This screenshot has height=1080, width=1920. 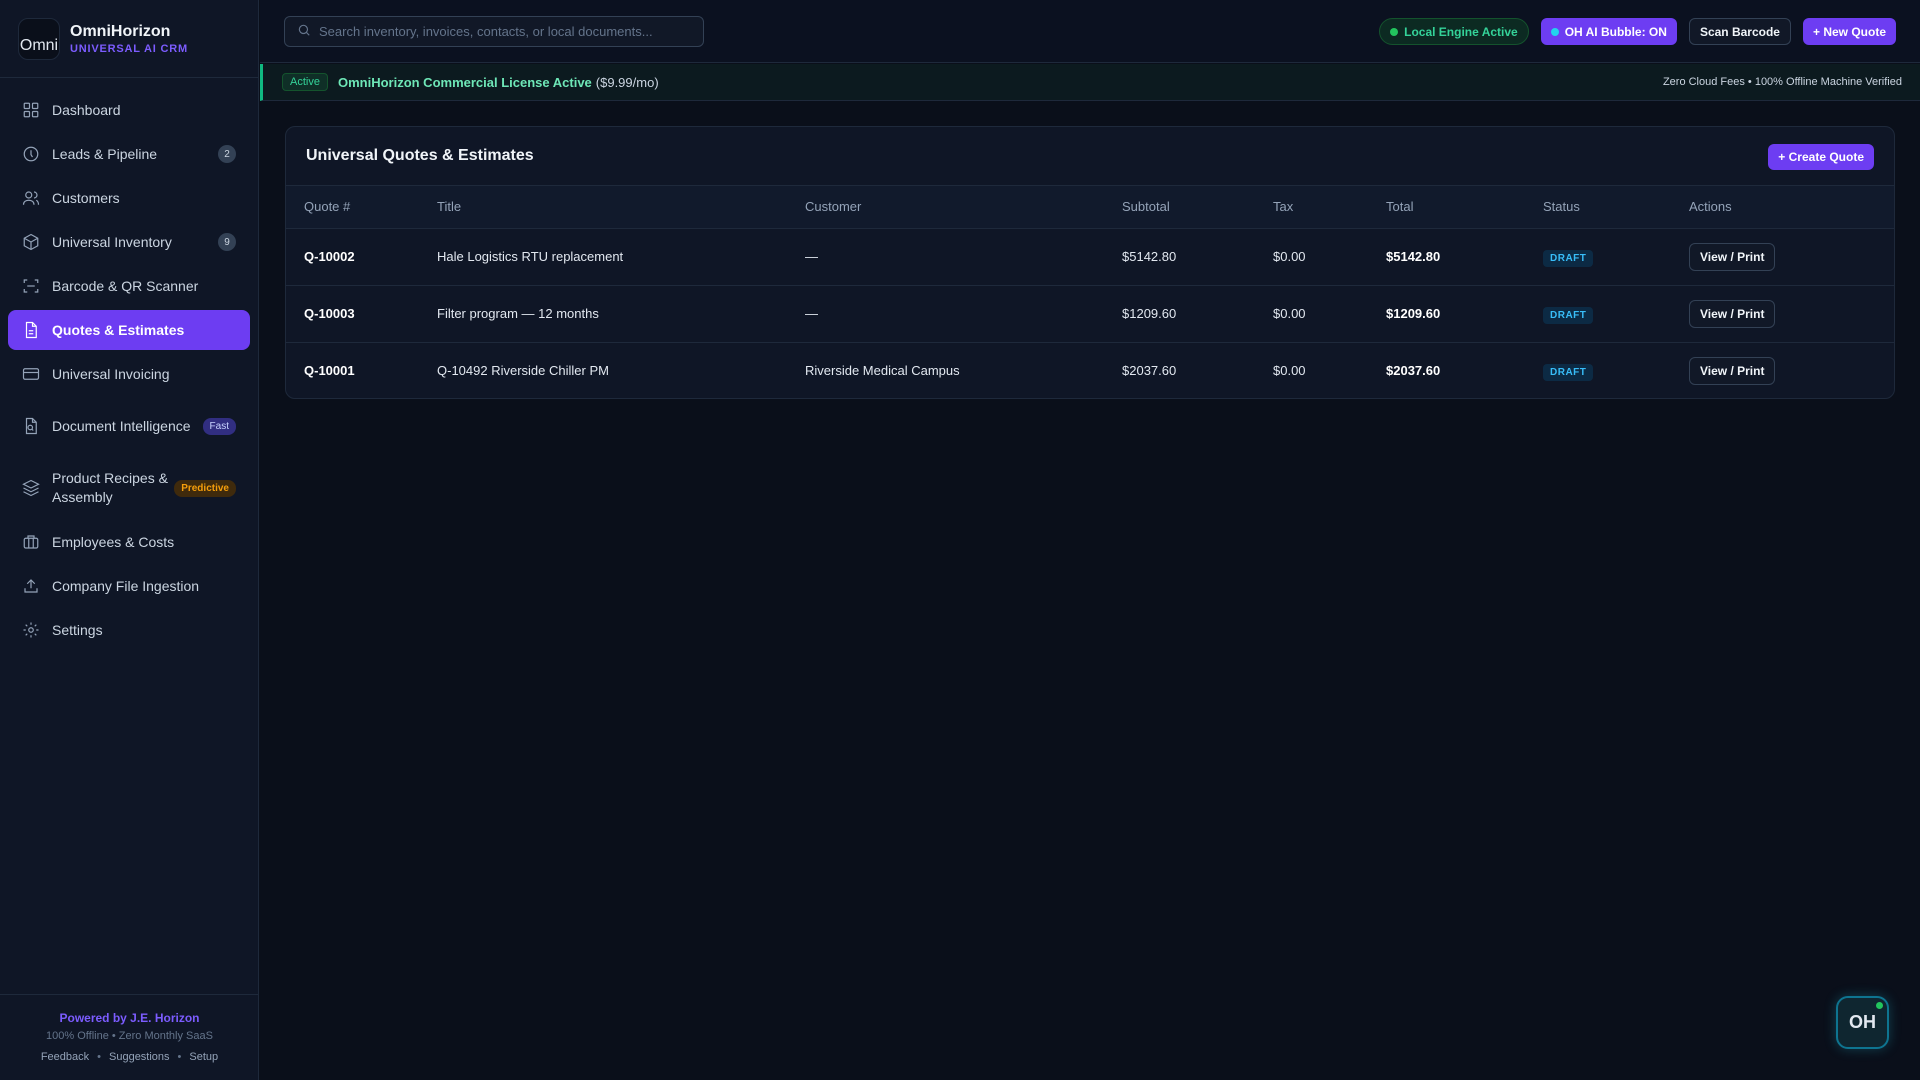 I want to click on quote-number: Q-10001, so click(x=329, y=371).